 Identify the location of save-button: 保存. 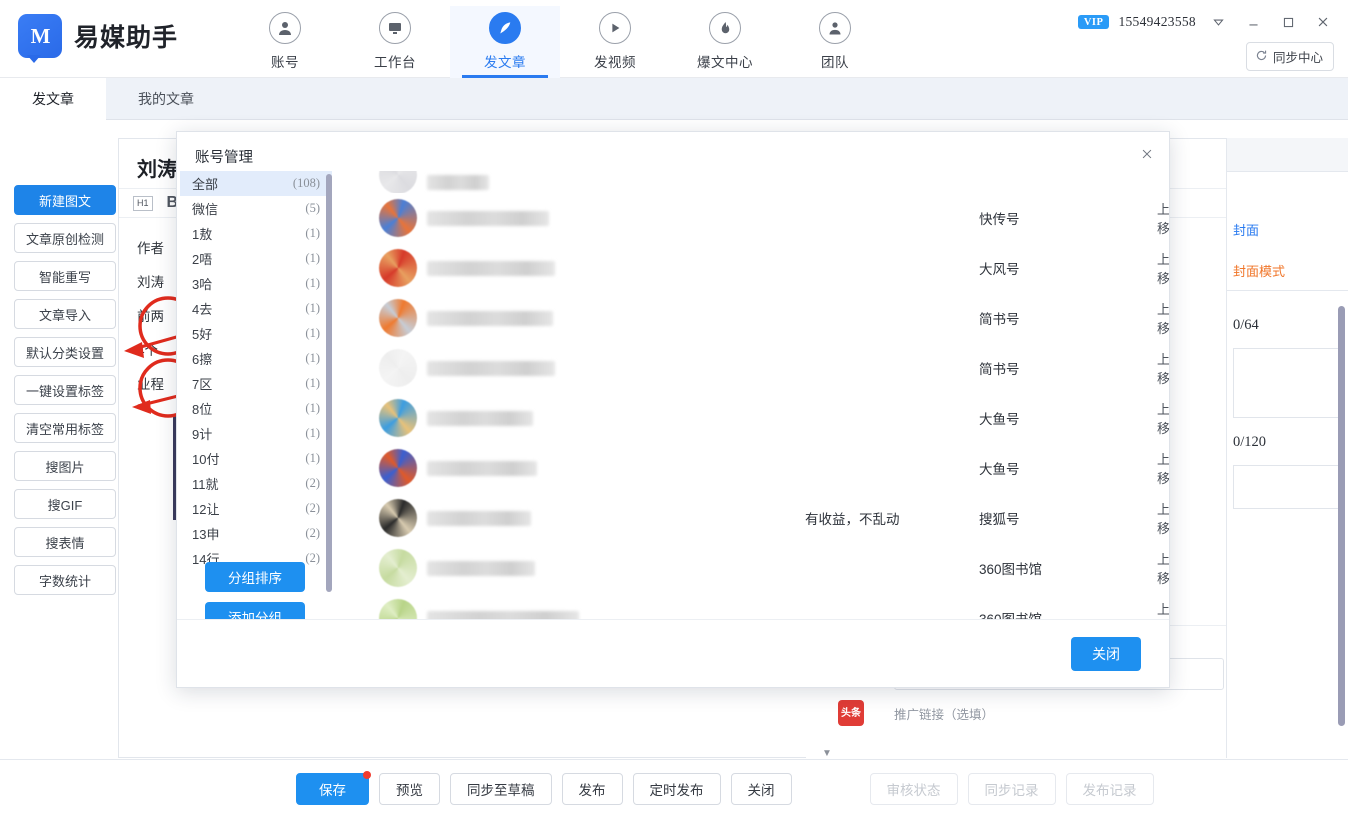
(333, 787).